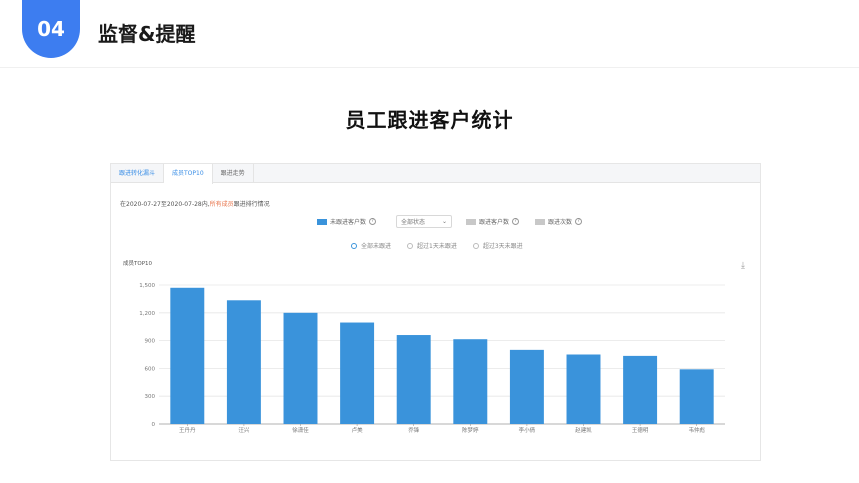 The width and height of the screenshot is (859, 483). What do you see at coordinates (429, 34) in the screenshot?
I see `header-band: 04 监督&提醒` at bounding box center [429, 34].